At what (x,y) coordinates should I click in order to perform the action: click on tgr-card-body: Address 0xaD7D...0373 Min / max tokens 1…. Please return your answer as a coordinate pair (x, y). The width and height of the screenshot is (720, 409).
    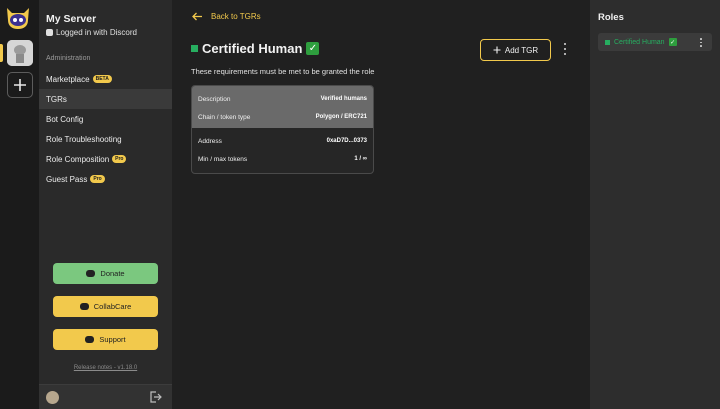
    Looking at the image, I should click on (282, 148).